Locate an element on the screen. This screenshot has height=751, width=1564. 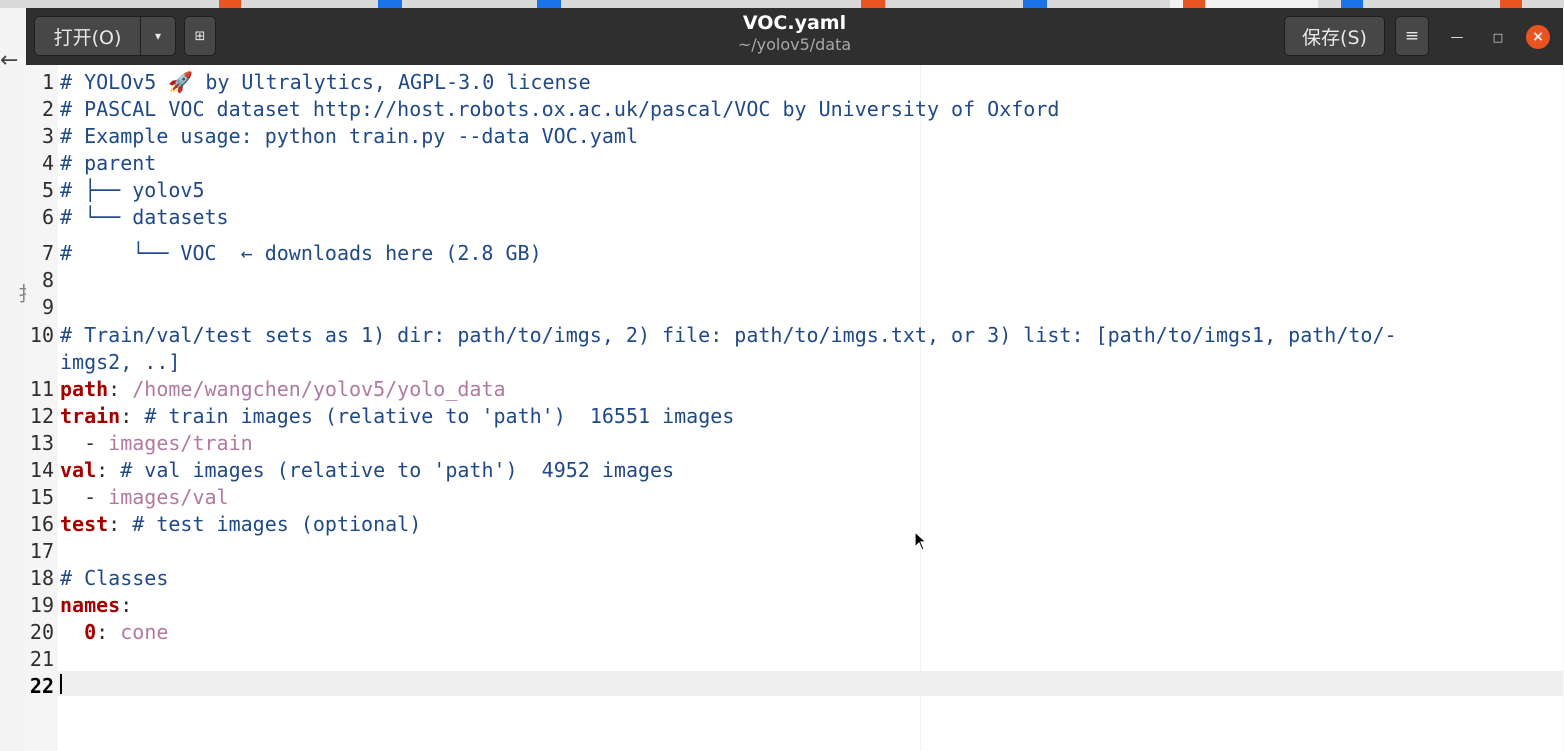
line-number: 22 is located at coordinates (41, 686).